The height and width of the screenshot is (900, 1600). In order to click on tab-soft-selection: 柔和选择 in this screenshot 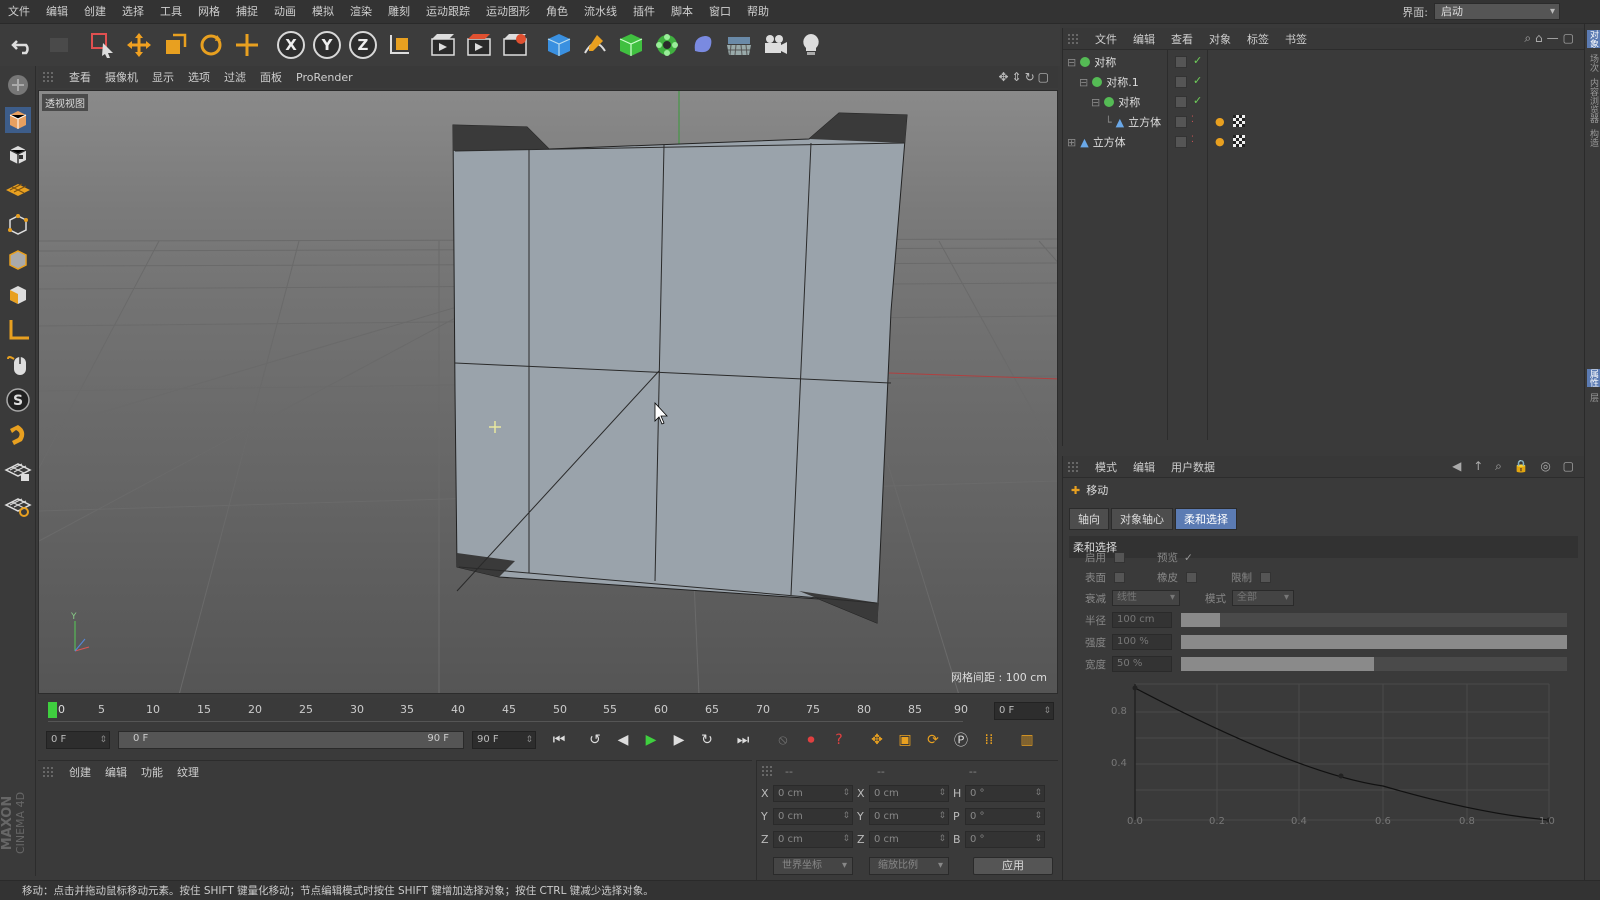, I will do `click(1206, 519)`.